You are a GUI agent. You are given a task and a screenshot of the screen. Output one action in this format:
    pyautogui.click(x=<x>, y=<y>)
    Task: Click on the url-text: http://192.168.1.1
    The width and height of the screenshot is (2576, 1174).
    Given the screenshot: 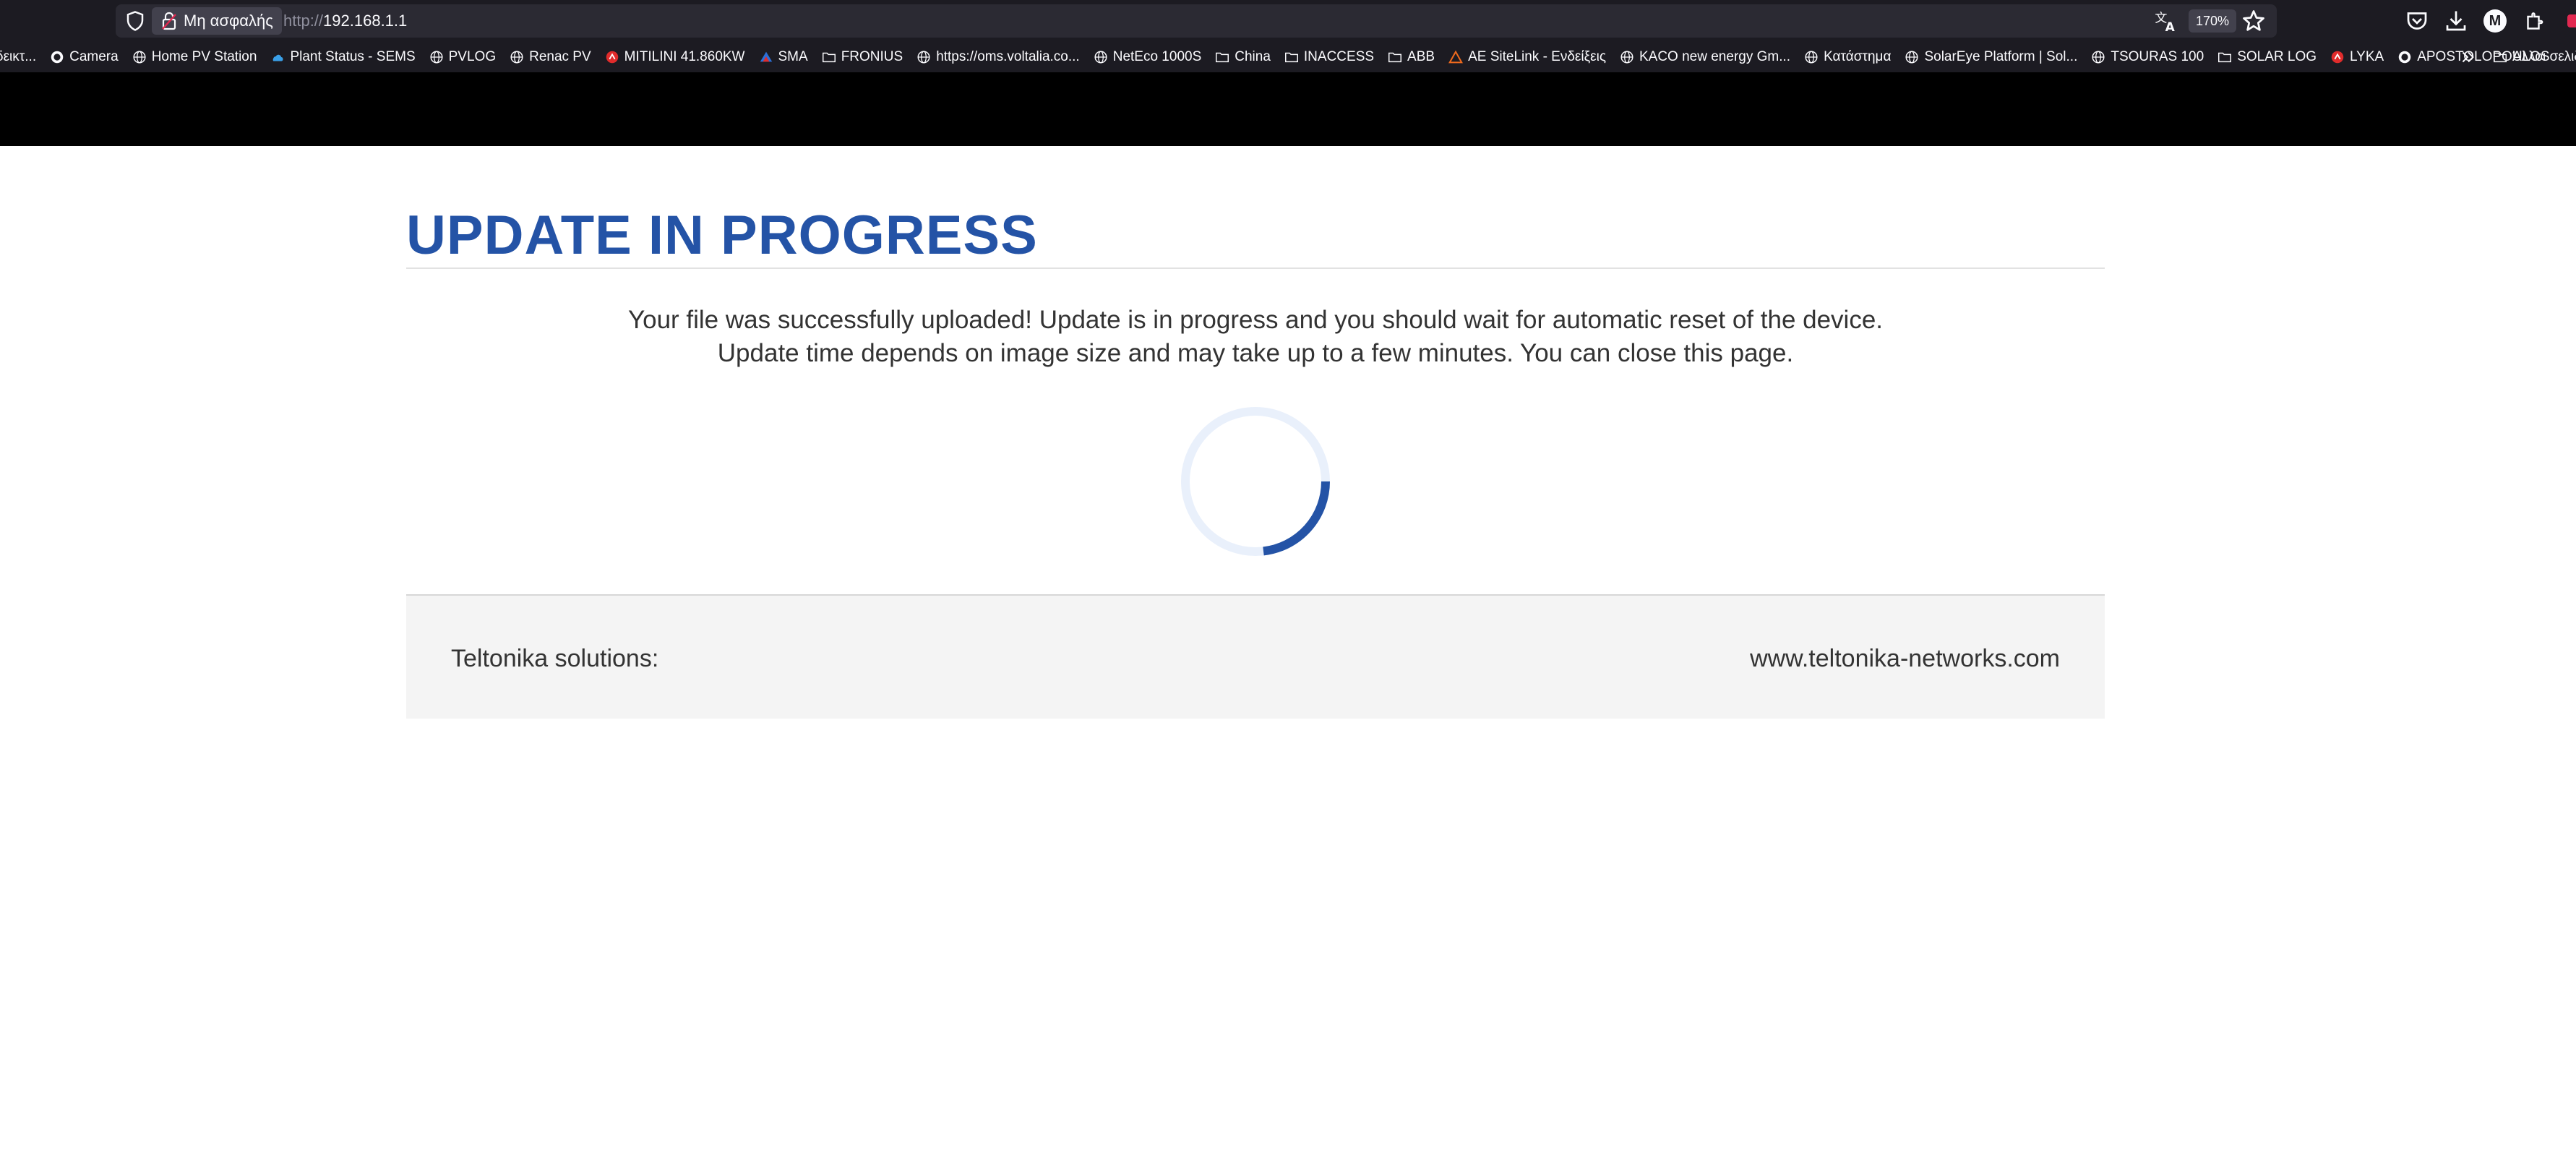 What is the action you would take?
    pyautogui.click(x=345, y=21)
    